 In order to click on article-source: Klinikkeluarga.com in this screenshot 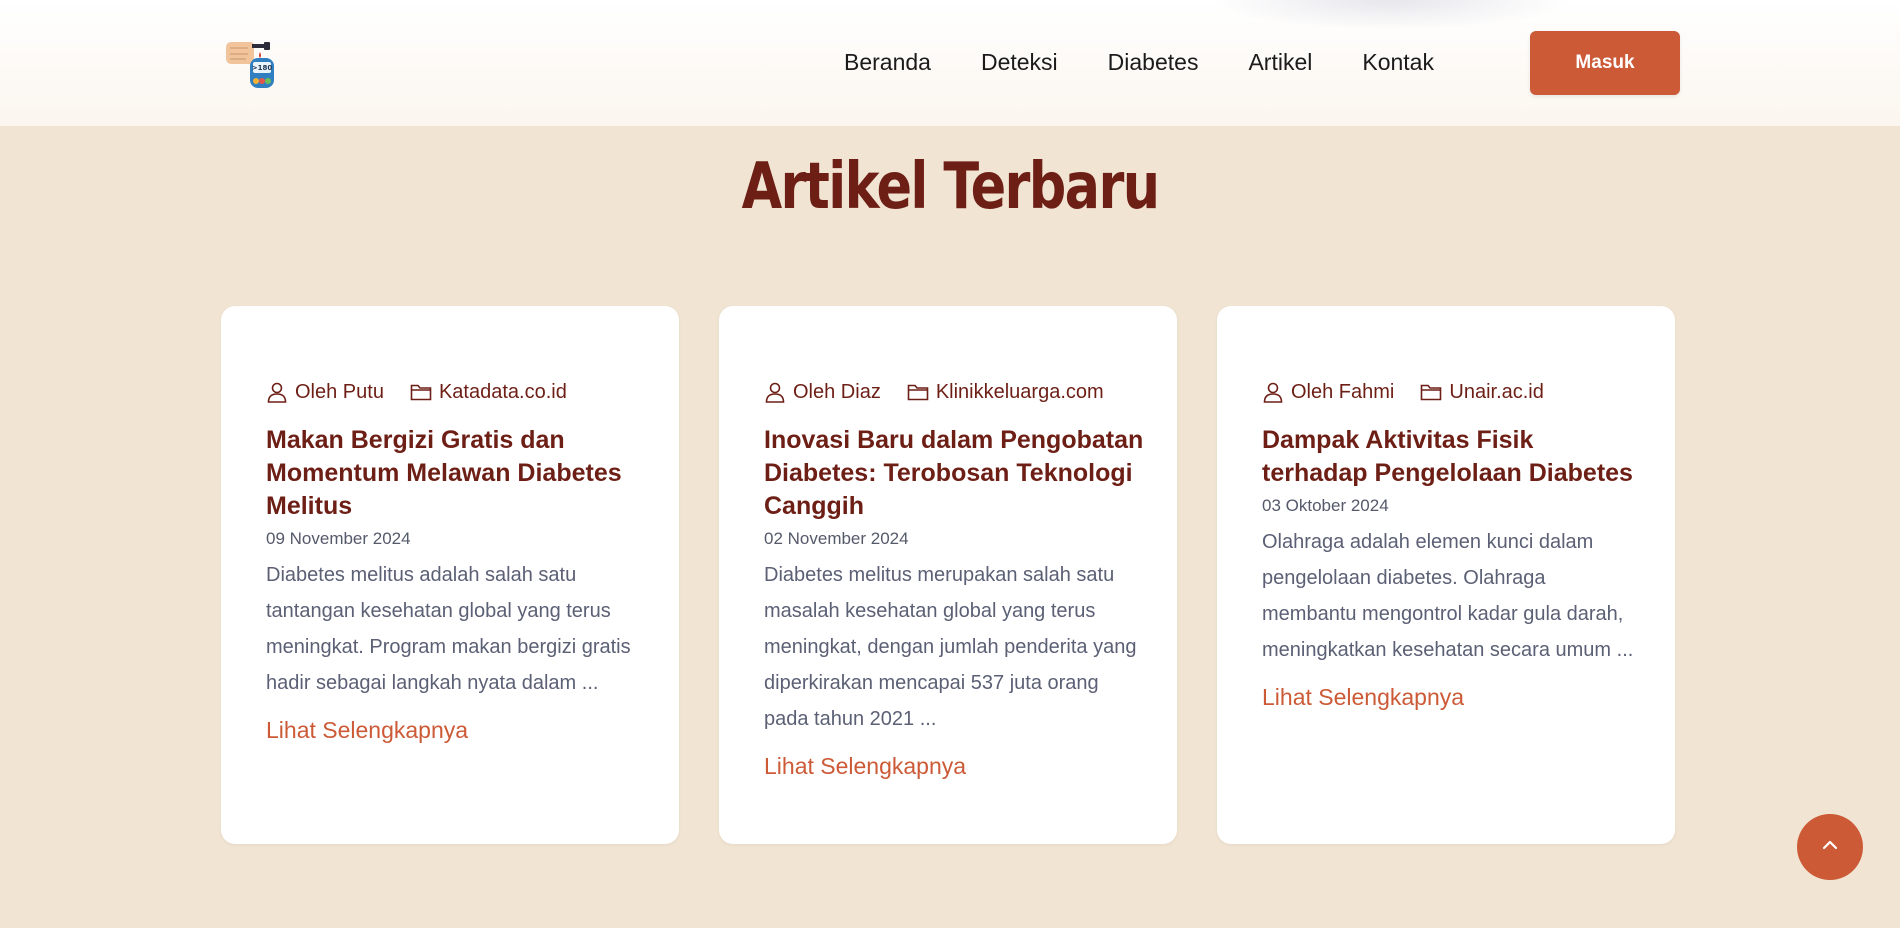, I will do `click(1005, 392)`.